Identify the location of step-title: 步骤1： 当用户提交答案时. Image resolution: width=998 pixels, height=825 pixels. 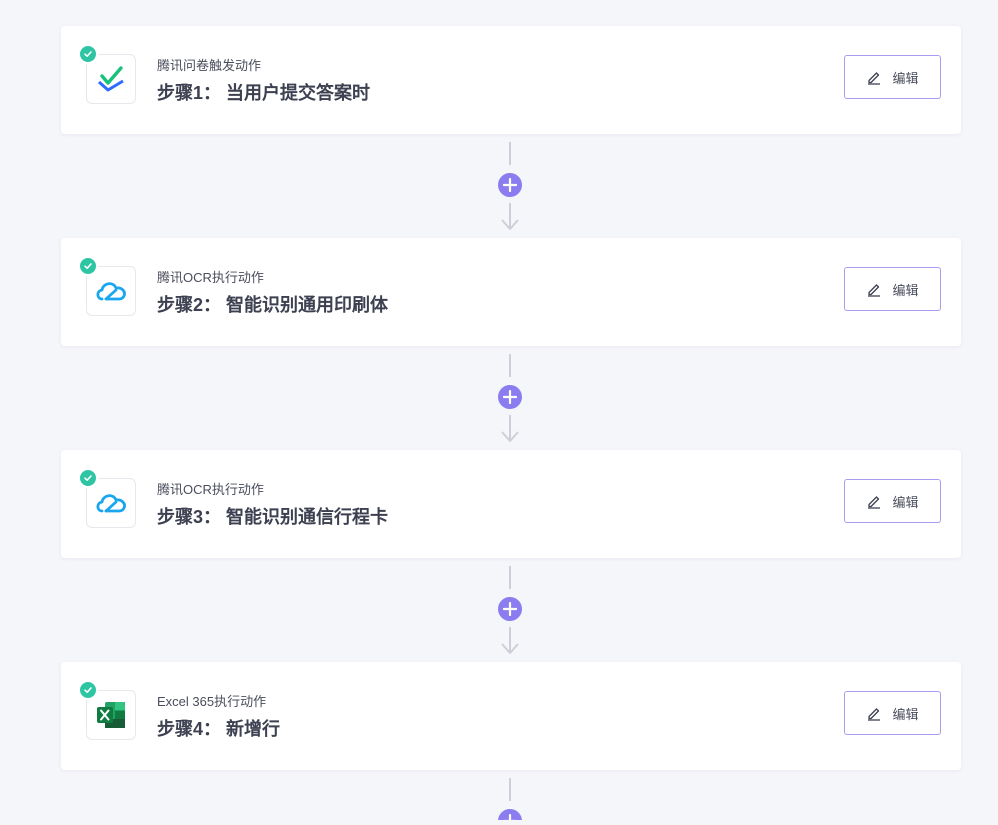
(264, 93).